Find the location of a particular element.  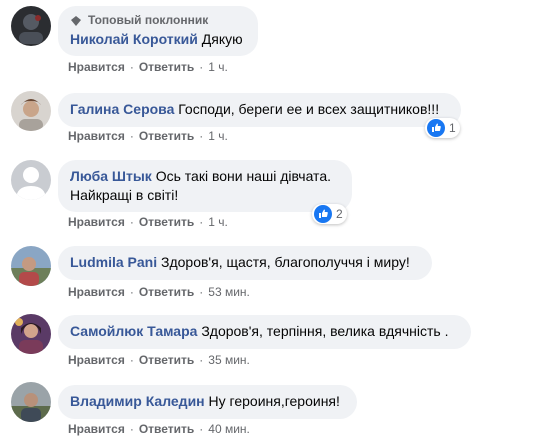

author-name: Ludmila Pani is located at coordinates (113, 262).